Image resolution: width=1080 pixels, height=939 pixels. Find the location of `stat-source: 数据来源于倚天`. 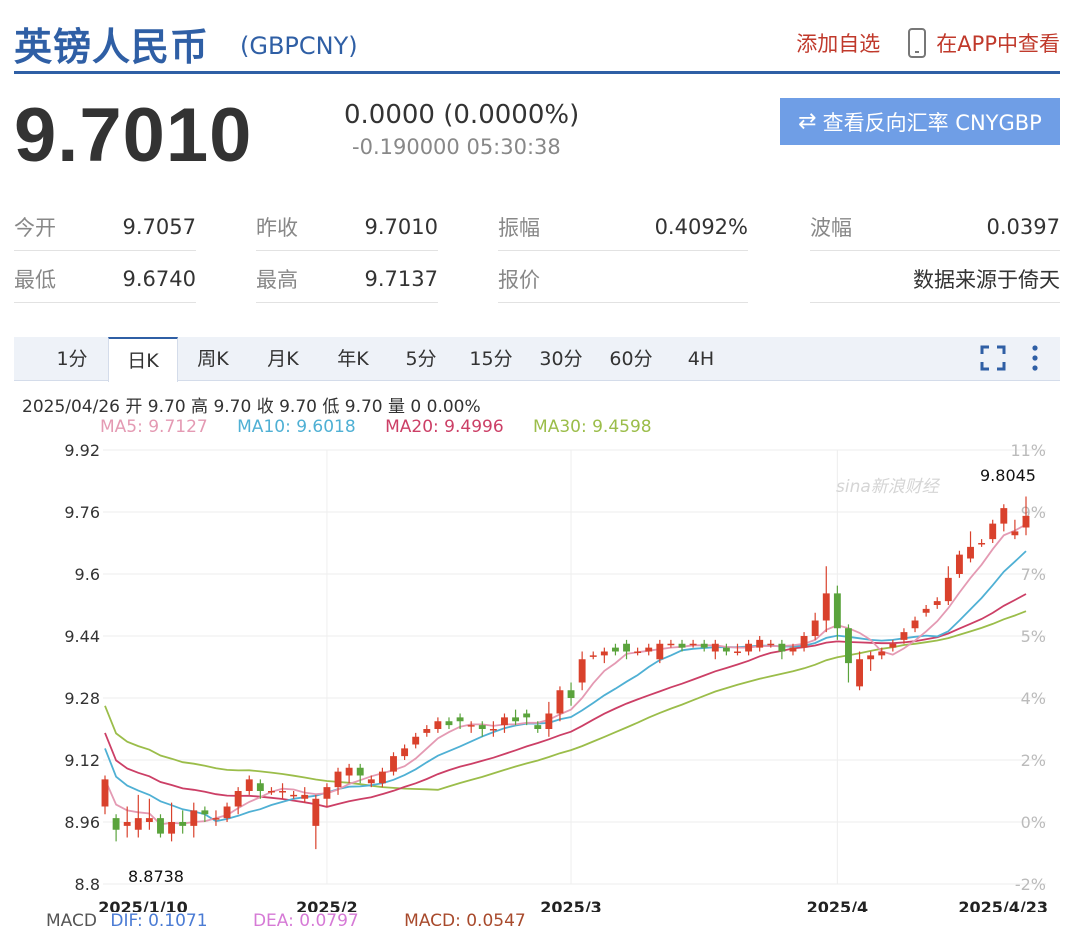

stat-source: 数据来源于倚天 is located at coordinates (935, 279).